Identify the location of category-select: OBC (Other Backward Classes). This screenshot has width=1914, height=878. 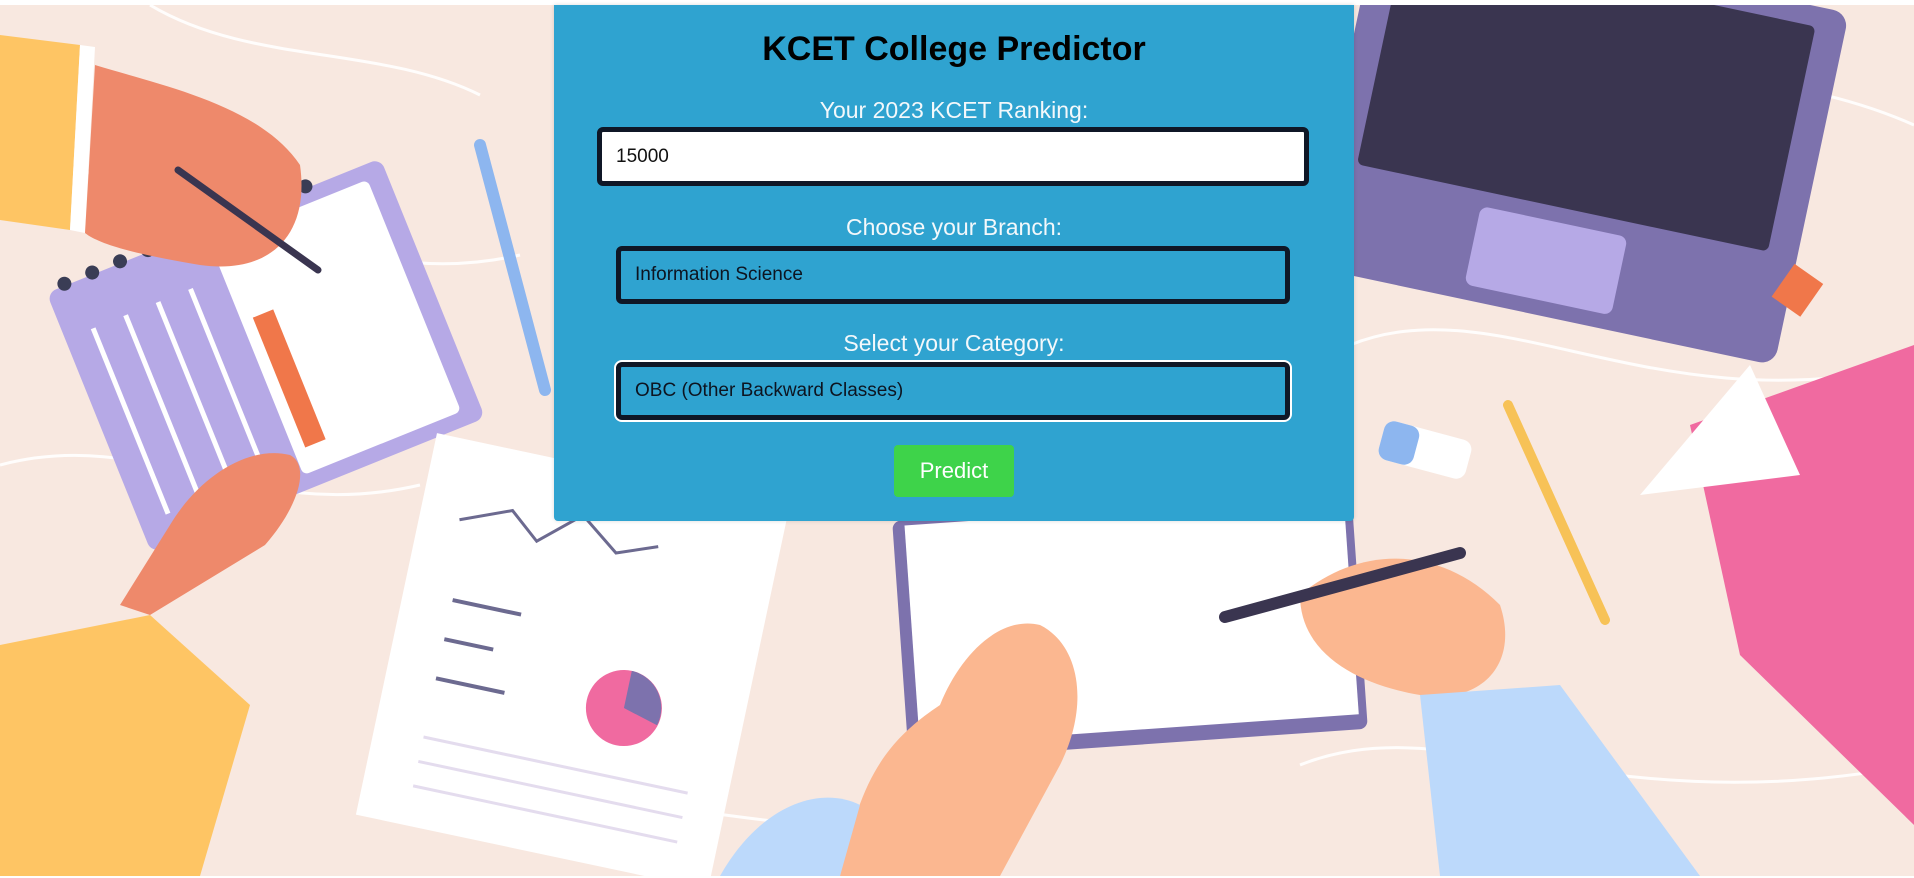
(953, 391).